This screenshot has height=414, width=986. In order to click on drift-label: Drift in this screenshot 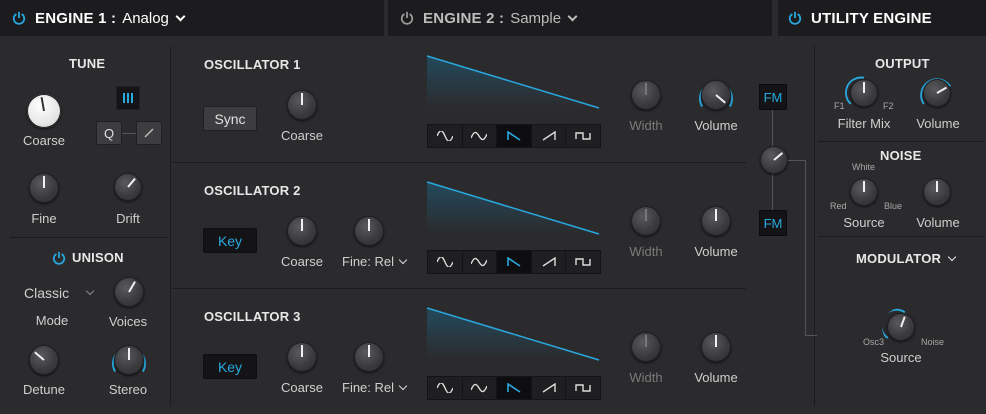, I will do `click(128, 218)`.